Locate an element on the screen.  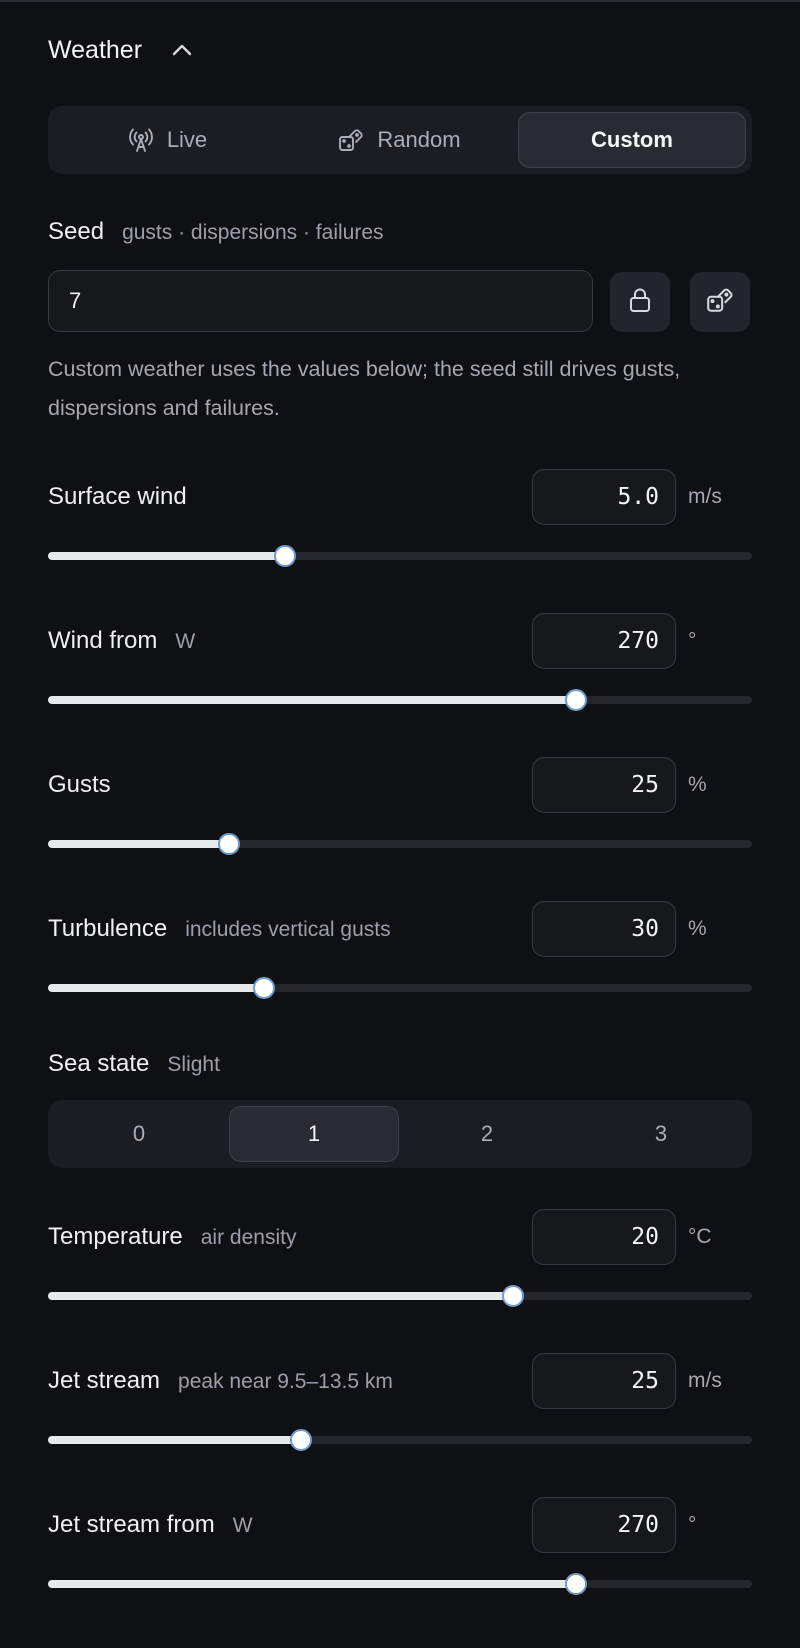
turbulence-label-row: Turbulence includes vertical gusts is located at coordinates (219, 929).